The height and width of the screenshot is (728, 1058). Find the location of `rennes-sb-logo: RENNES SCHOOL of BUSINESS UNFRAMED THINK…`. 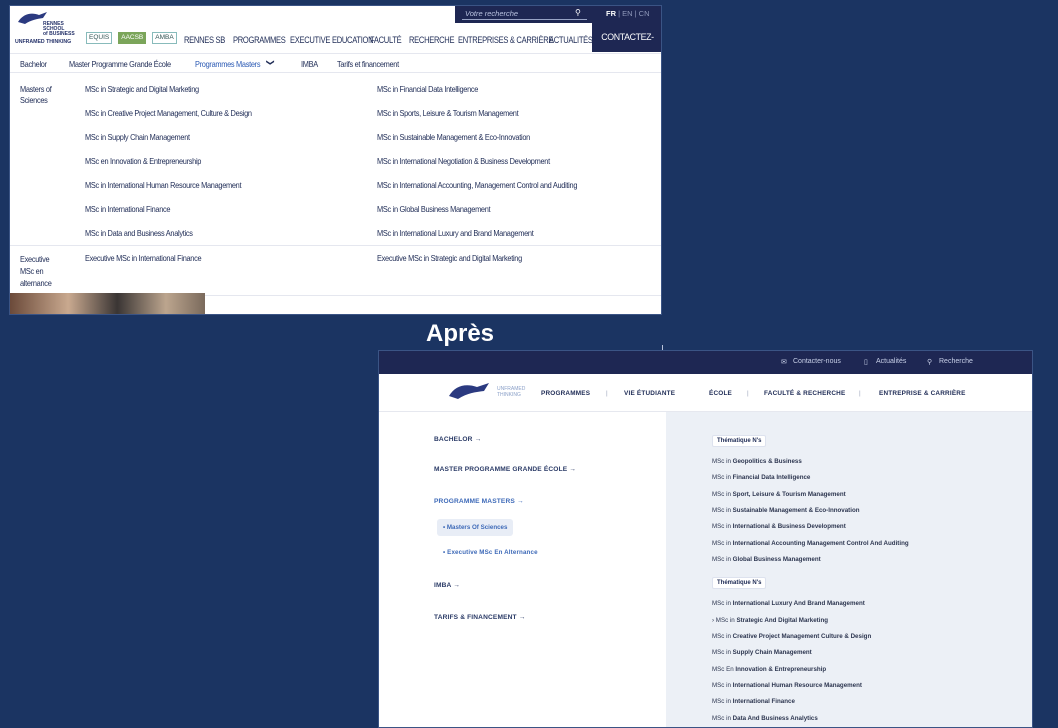

rennes-sb-logo: RENNES SCHOOL of BUSINESS UNFRAMED THINK… is located at coordinates (50, 30).